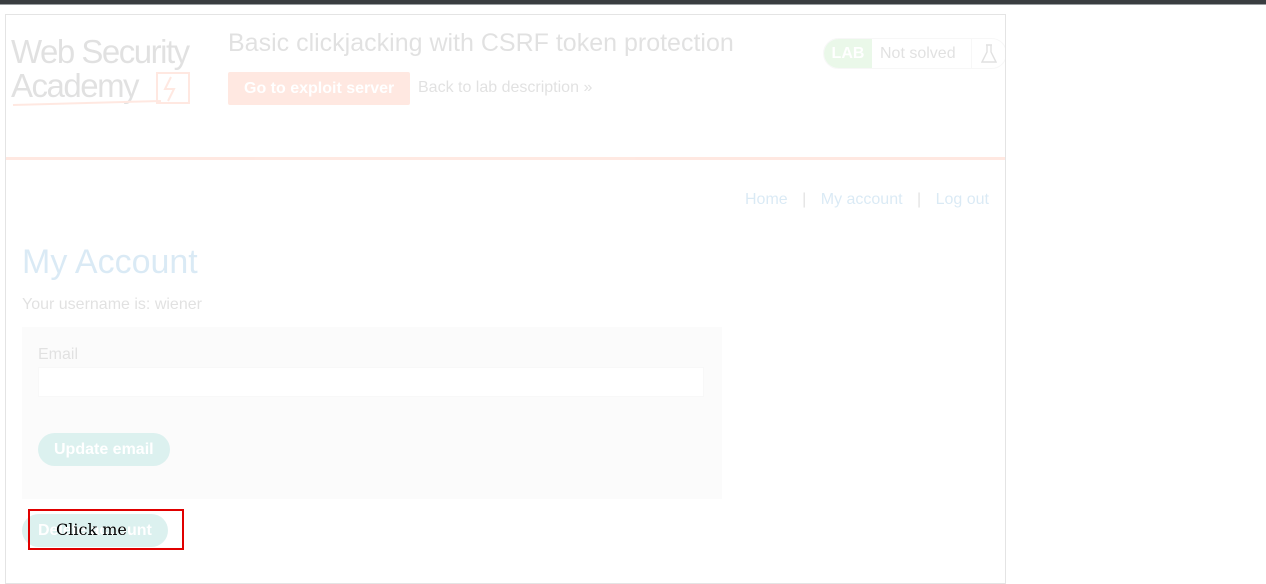 The width and height of the screenshot is (1266, 584). I want to click on click-me-decoy: Click me, so click(106, 529).